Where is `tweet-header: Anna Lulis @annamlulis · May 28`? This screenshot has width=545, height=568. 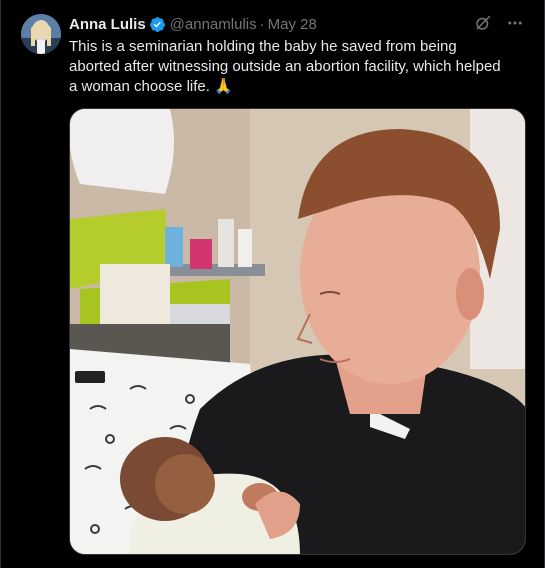 tweet-header: Anna Lulis @annamlulis · May 28 is located at coordinates (193, 24).